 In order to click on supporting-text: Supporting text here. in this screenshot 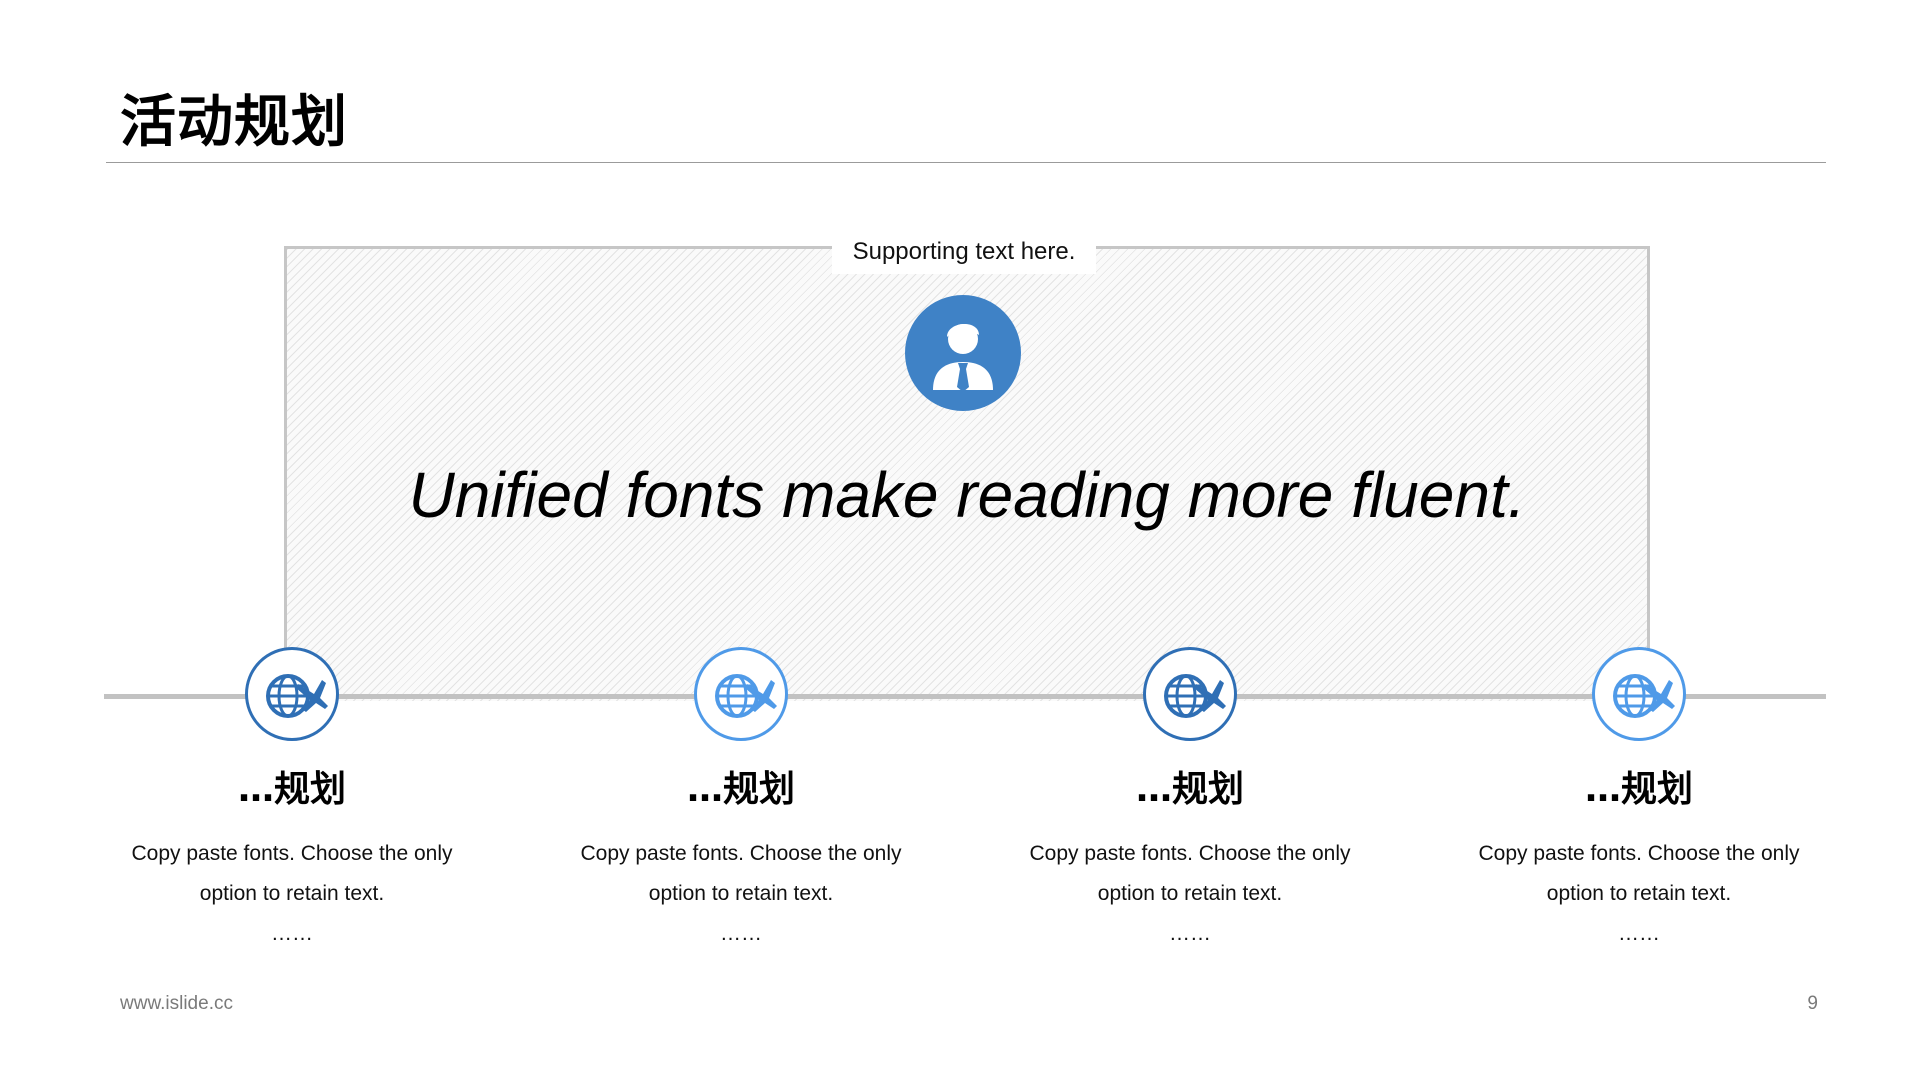, I will do `click(964, 252)`.